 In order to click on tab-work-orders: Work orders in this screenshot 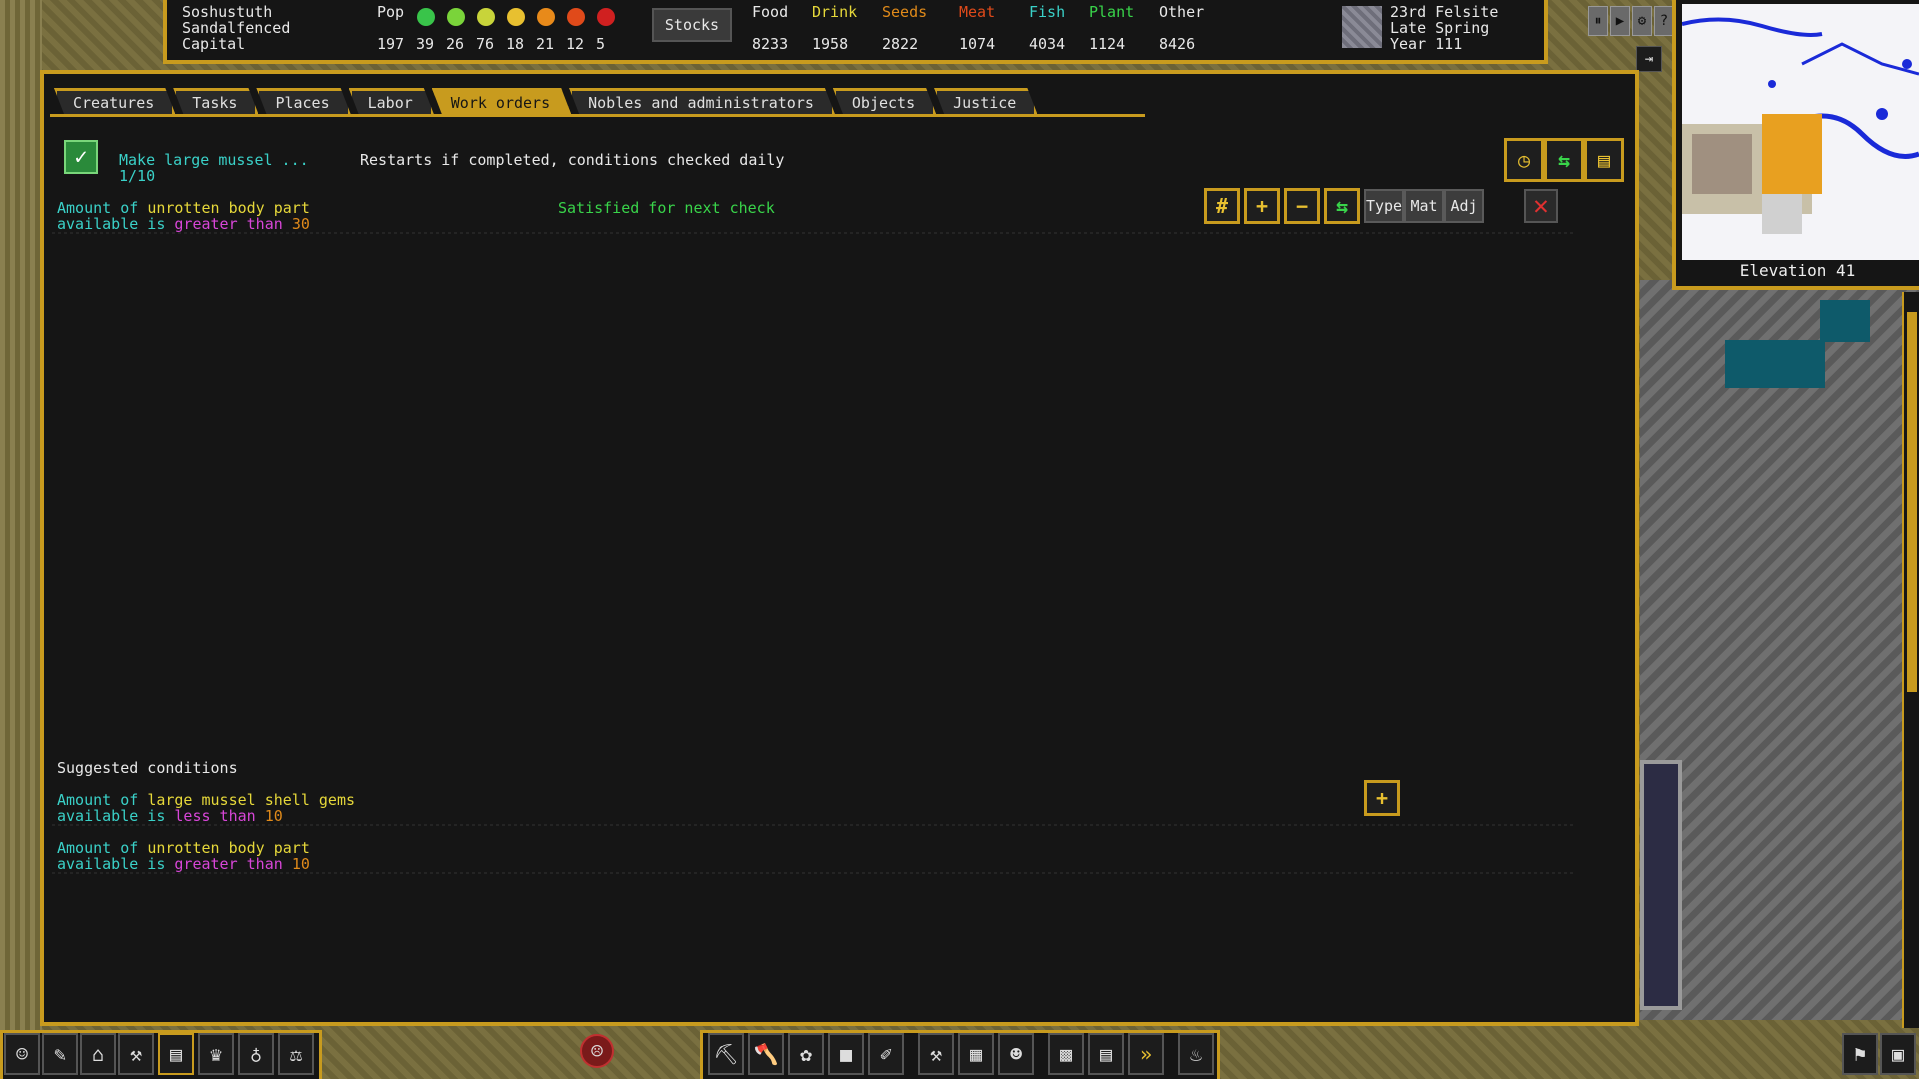, I will do `click(501, 101)`.